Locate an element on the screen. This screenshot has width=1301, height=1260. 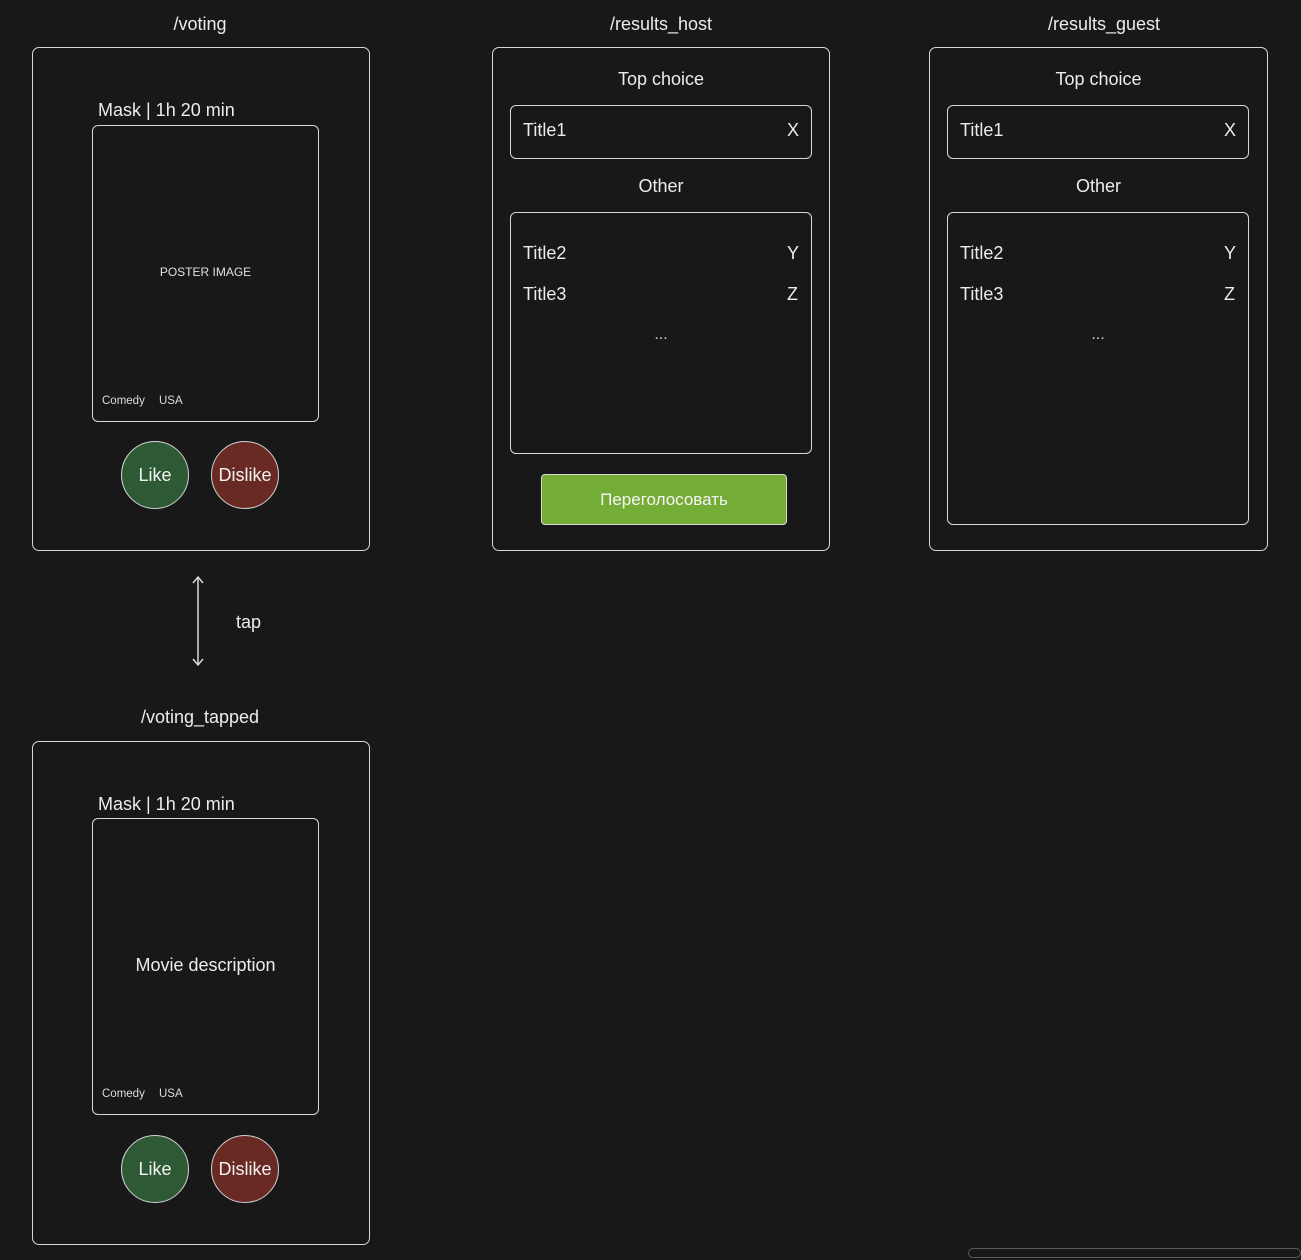
horizontal-scrollbar is located at coordinates (1134, 1253).